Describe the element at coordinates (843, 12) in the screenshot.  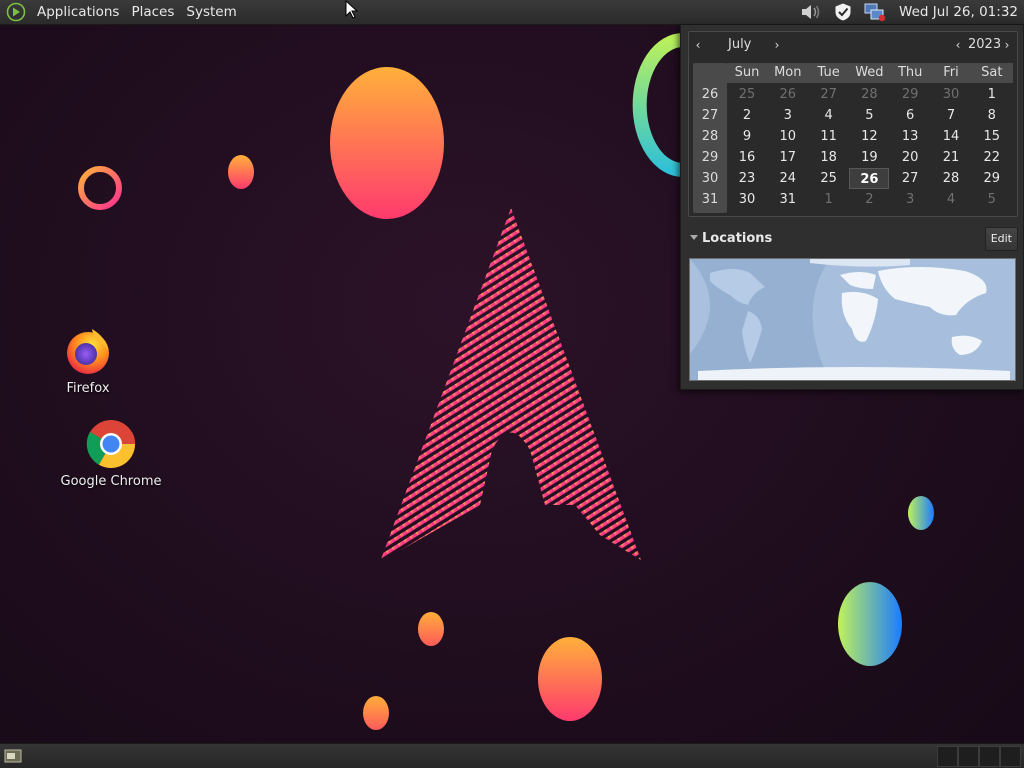
I see `shield-icon` at that location.